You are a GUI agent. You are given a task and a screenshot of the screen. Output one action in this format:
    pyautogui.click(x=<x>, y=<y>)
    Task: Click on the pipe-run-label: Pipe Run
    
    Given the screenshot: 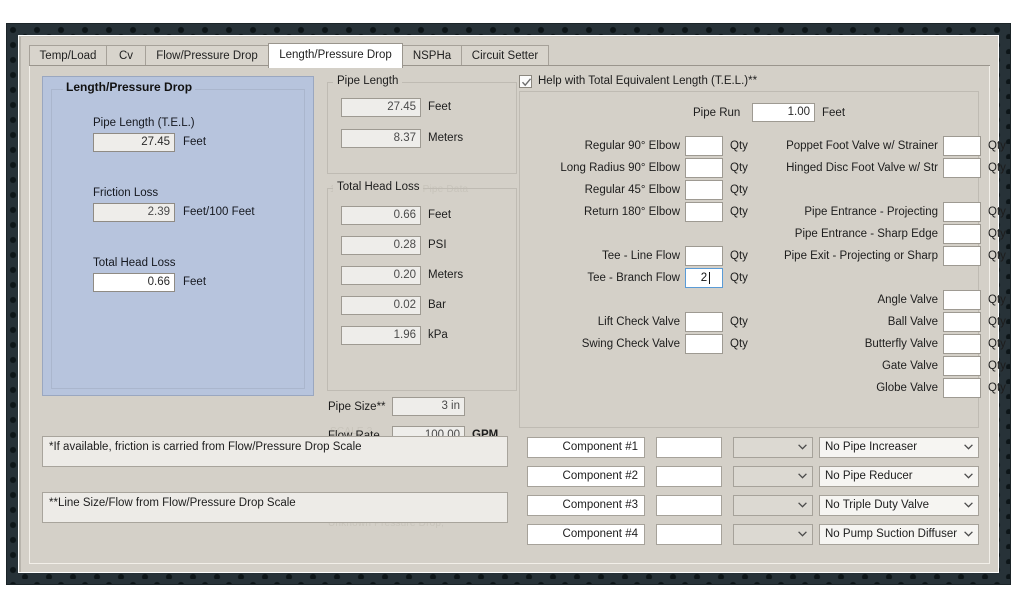 What is the action you would take?
    pyautogui.click(x=717, y=113)
    